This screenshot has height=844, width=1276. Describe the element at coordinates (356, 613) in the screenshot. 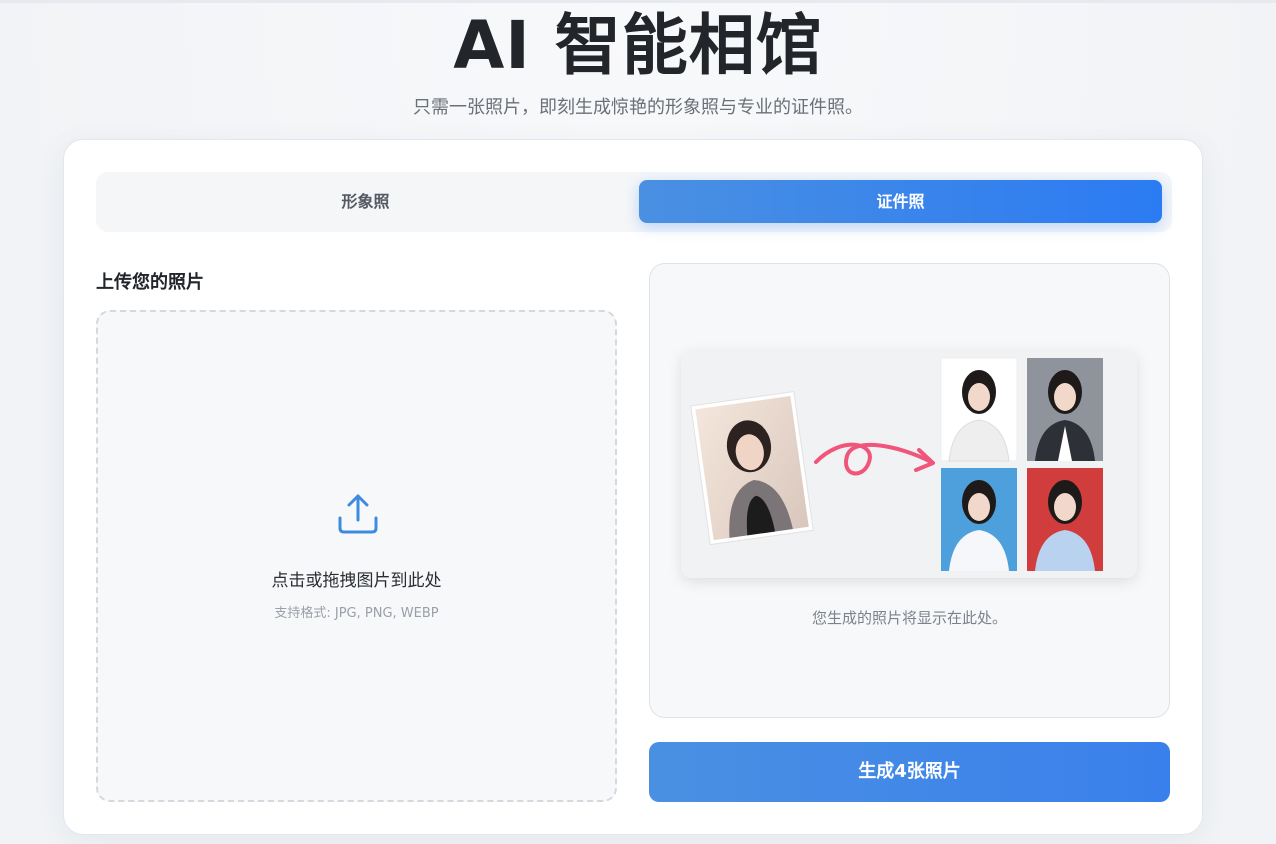

I see `upload-formats: 支持格式: JPG, PNG, WEBP` at that location.